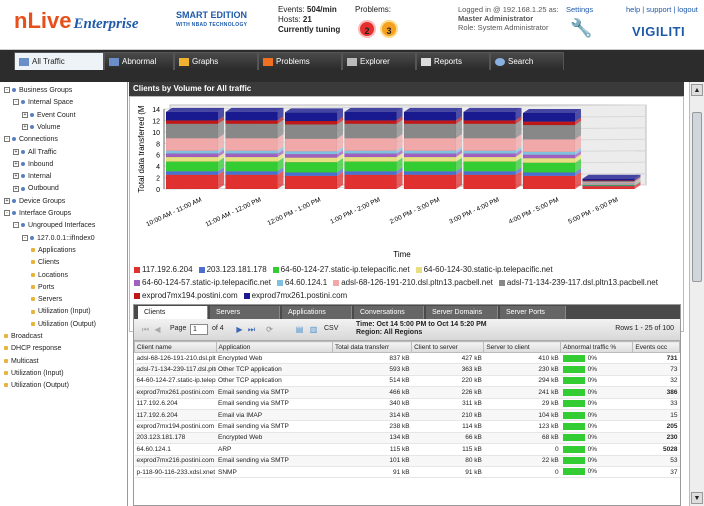 The image size is (704, 506). What do you see at coordinates (23, 336) in the screenshot?
I see `tree-item: Broadcast` at bounding box center [23, 336].